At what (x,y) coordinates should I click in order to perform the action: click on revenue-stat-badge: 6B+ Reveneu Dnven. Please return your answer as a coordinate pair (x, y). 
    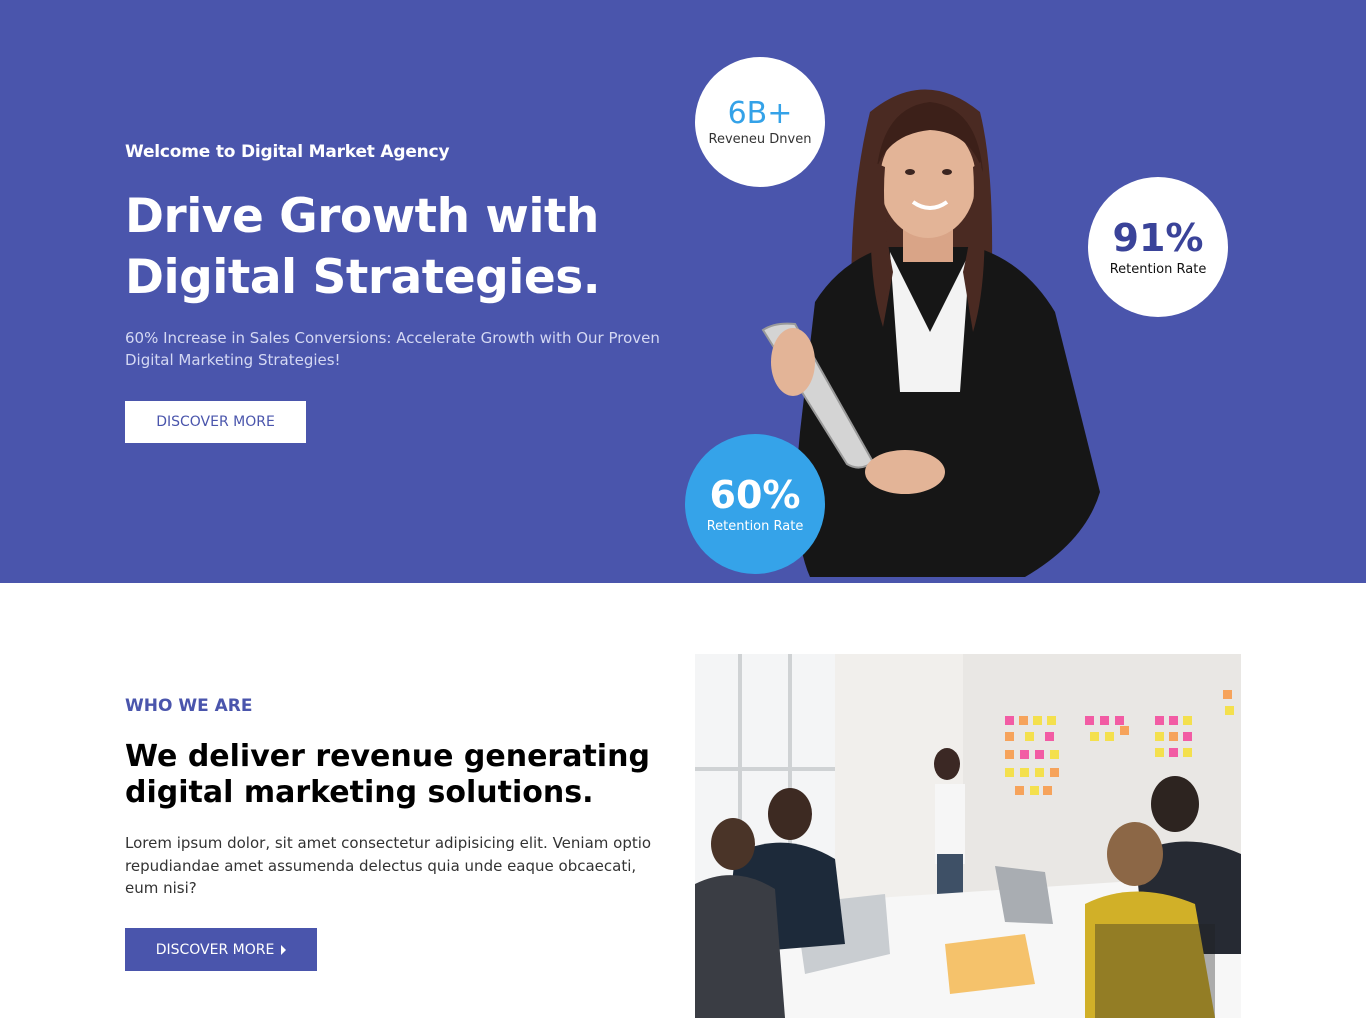
    Looking at the image, I should click on (760, 122).